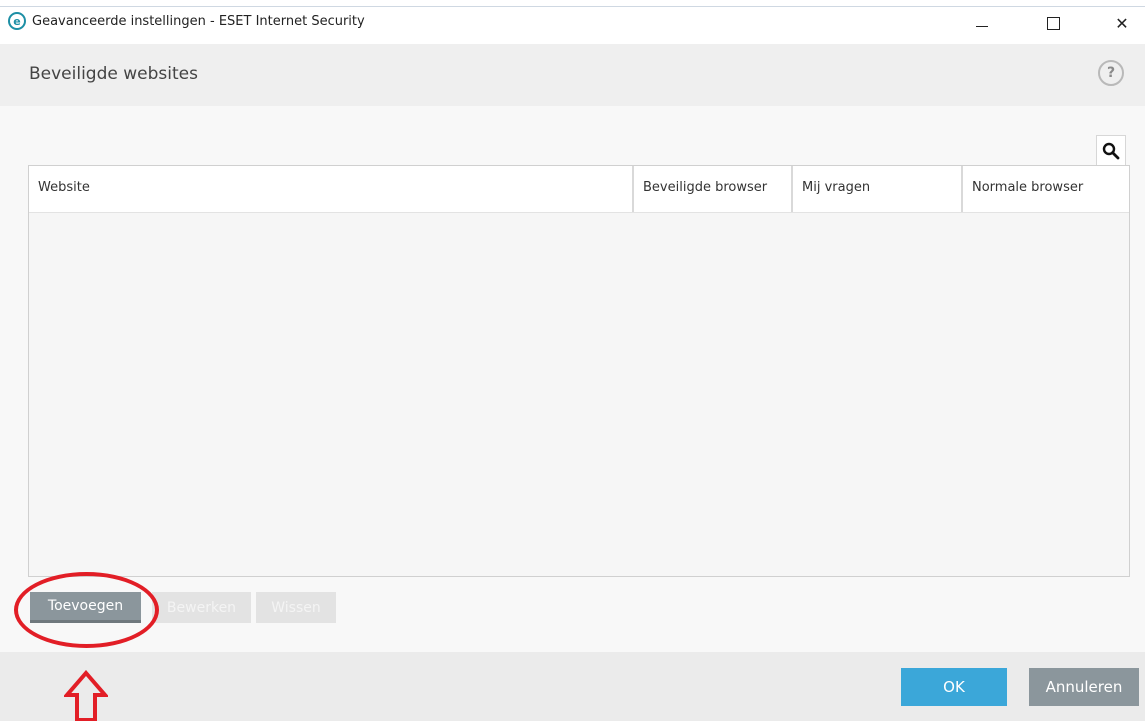 This screenshot has width=1145, height=721. What do you see at coordinates (201, 607) in the screenshot?
I see `edit-button: Bewerken` at bounding box center [201, 607].